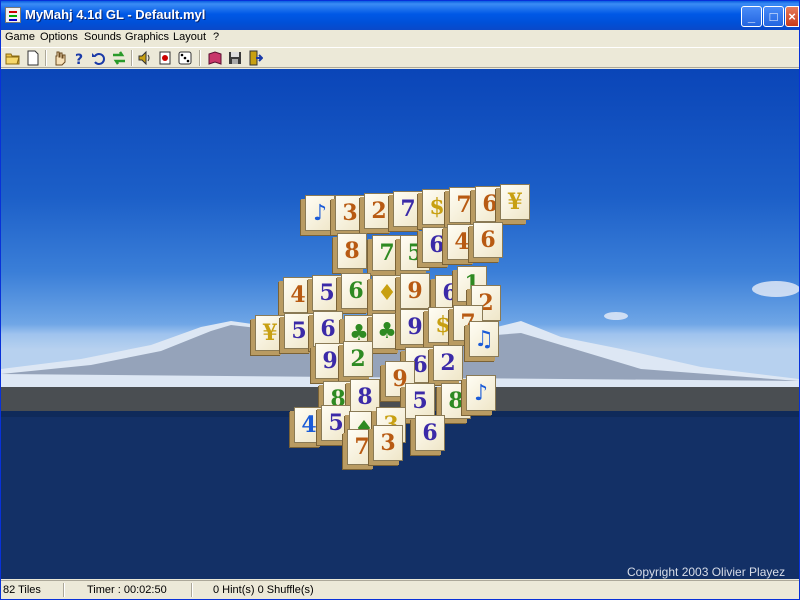 The width and height of the screenshot is (800, 600). Describe the element at coordinates (127, 590) in the screenshot. I see `timer-display: Timer : 00:02:50` at that location.